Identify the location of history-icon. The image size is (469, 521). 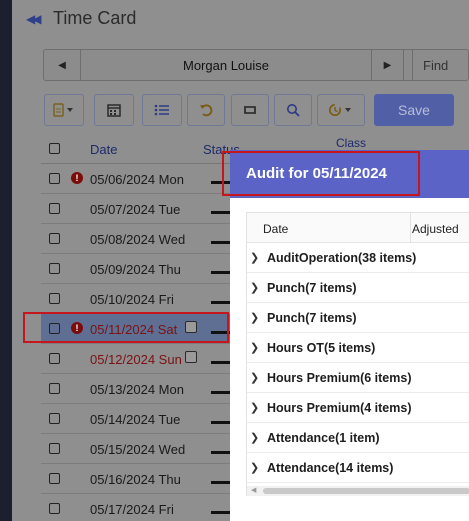
(340, 110).